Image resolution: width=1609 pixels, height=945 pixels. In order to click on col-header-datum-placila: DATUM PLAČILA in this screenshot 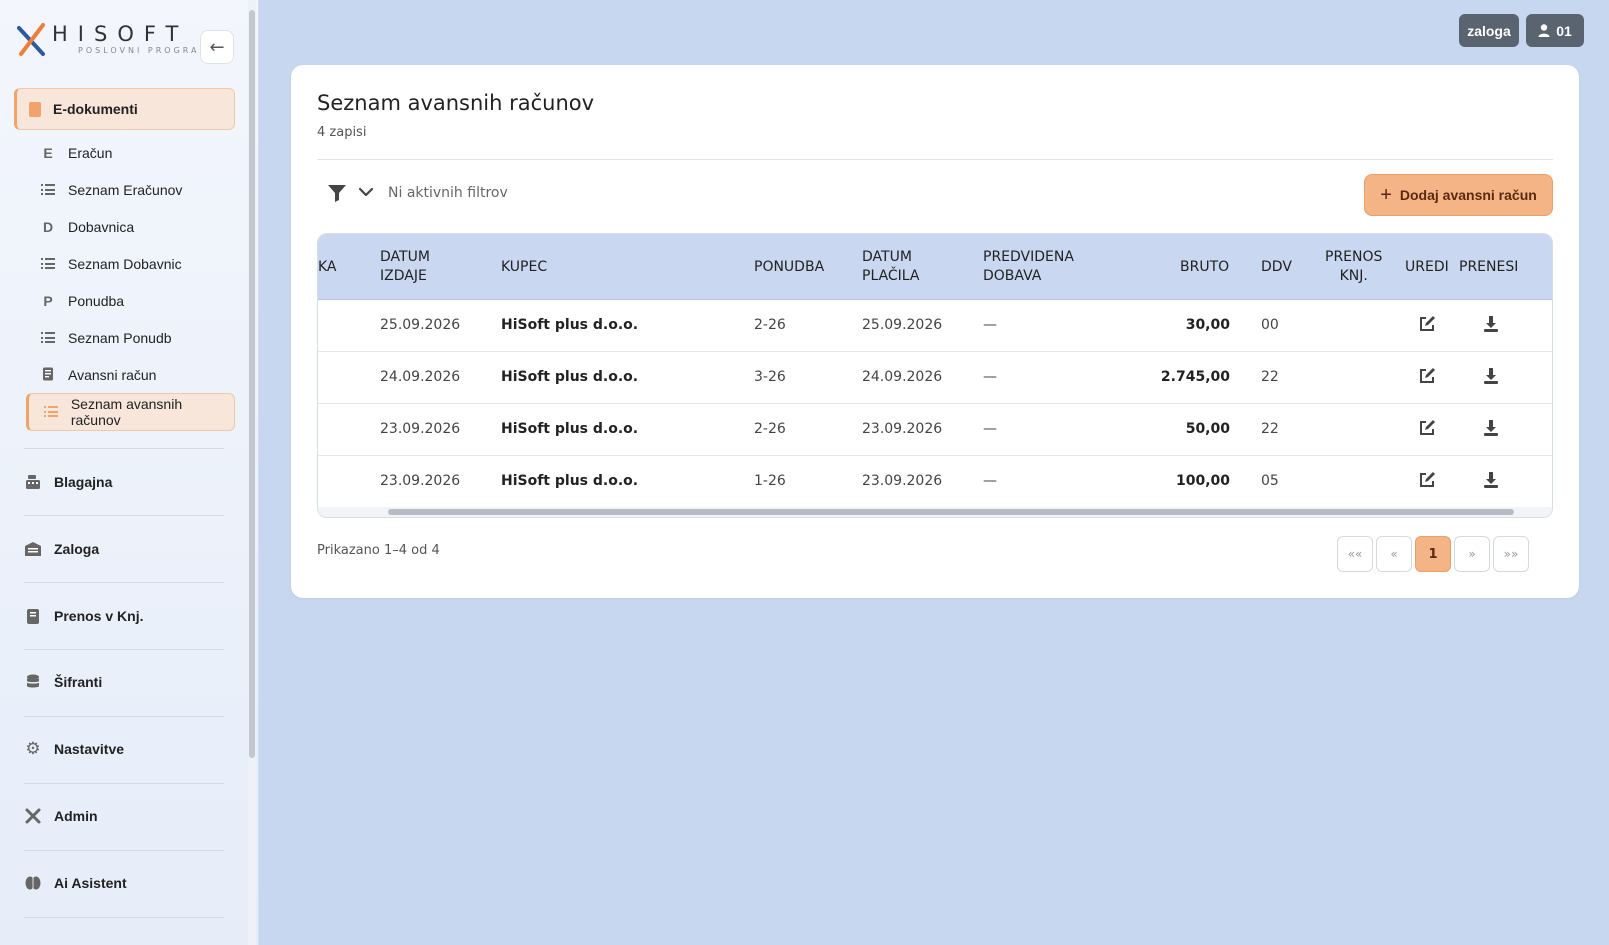, I will do `click(891, 267)`.